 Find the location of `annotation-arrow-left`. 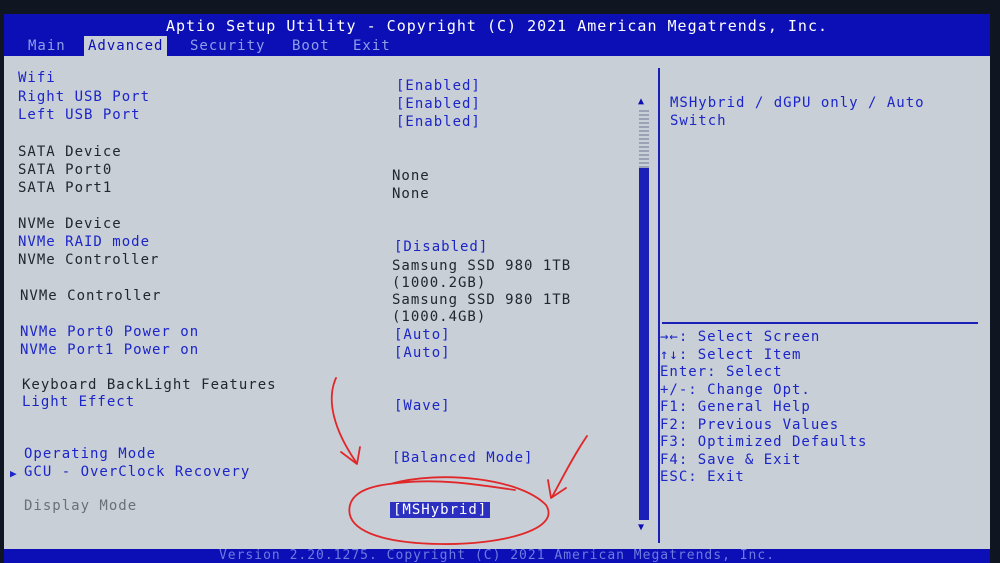

annotation-arrow-left is located at coordinates (343, 420).